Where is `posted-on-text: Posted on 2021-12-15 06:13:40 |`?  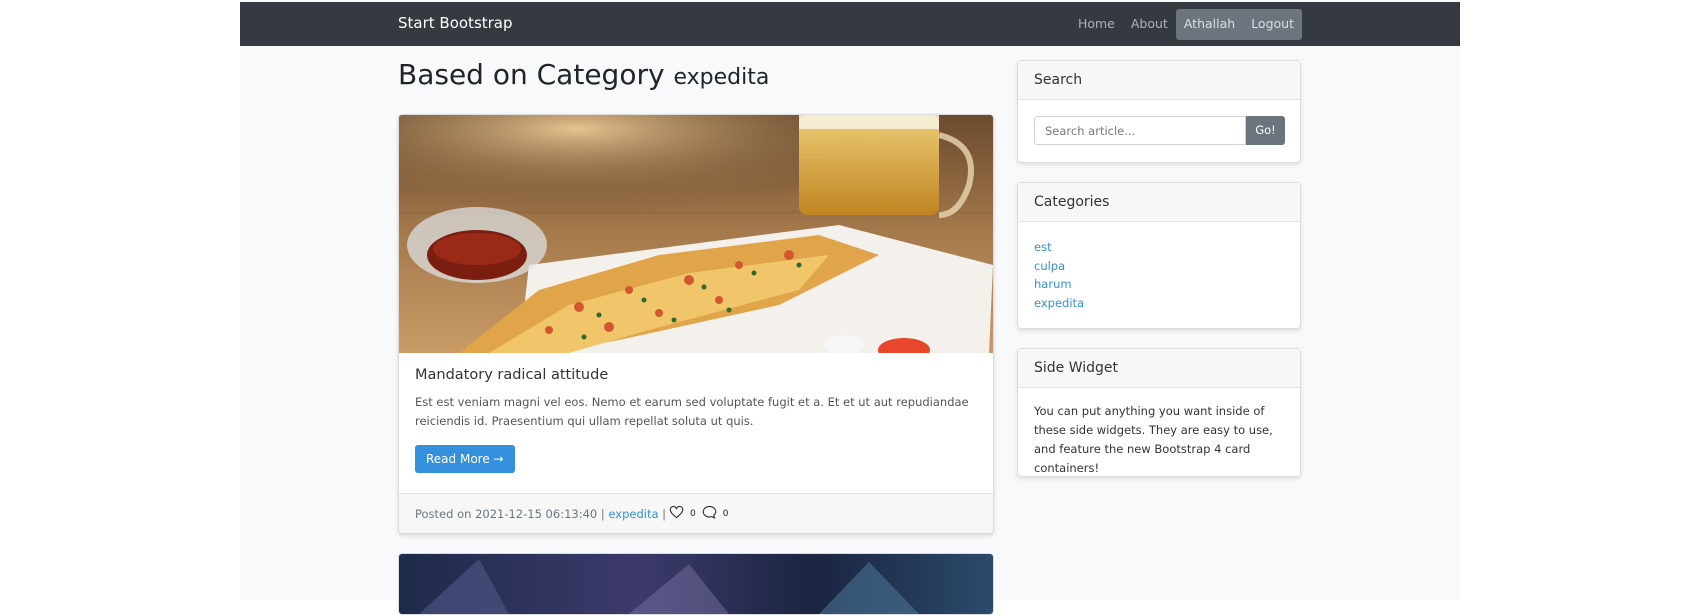 posted-on-text: Posted on 2021-12-15 06:13:40 | is located at coordinates (510, 513).